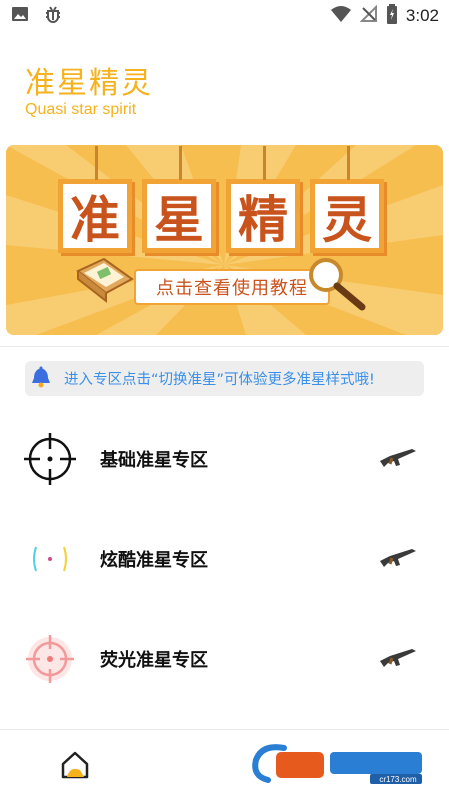 This screenshot has height=796, width=449. Describe the element at coordinates (368, 15) in the screenshot. I see `signal-off-icon` at that location.